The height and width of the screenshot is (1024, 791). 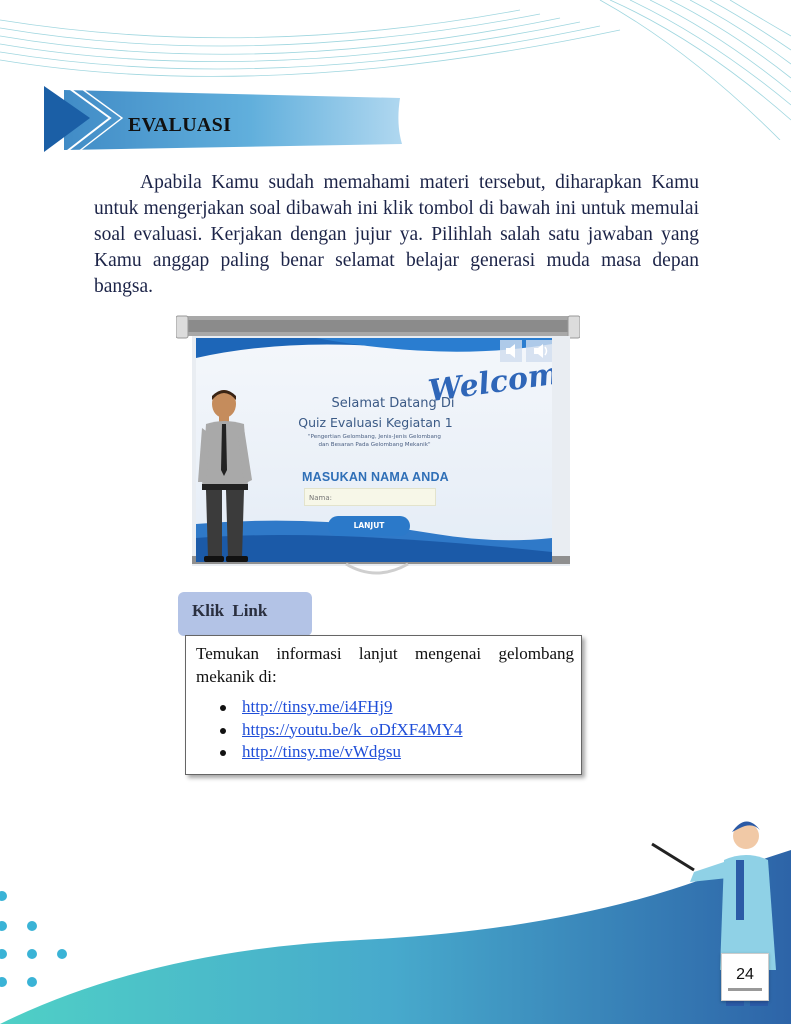 What do you see at coordinates (370, 497) in the screenshot?
I see `name-input: Nama:` at bounding box center [370, 497].